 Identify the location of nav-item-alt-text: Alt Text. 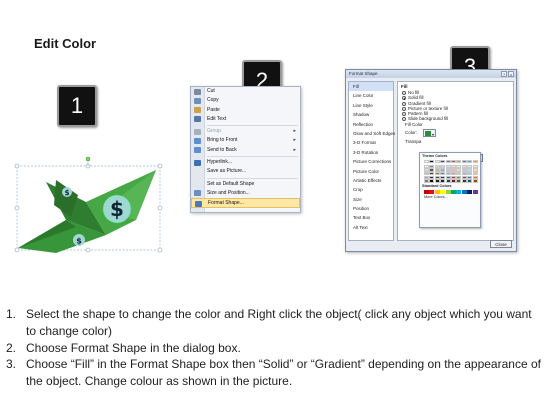
(371, 227).